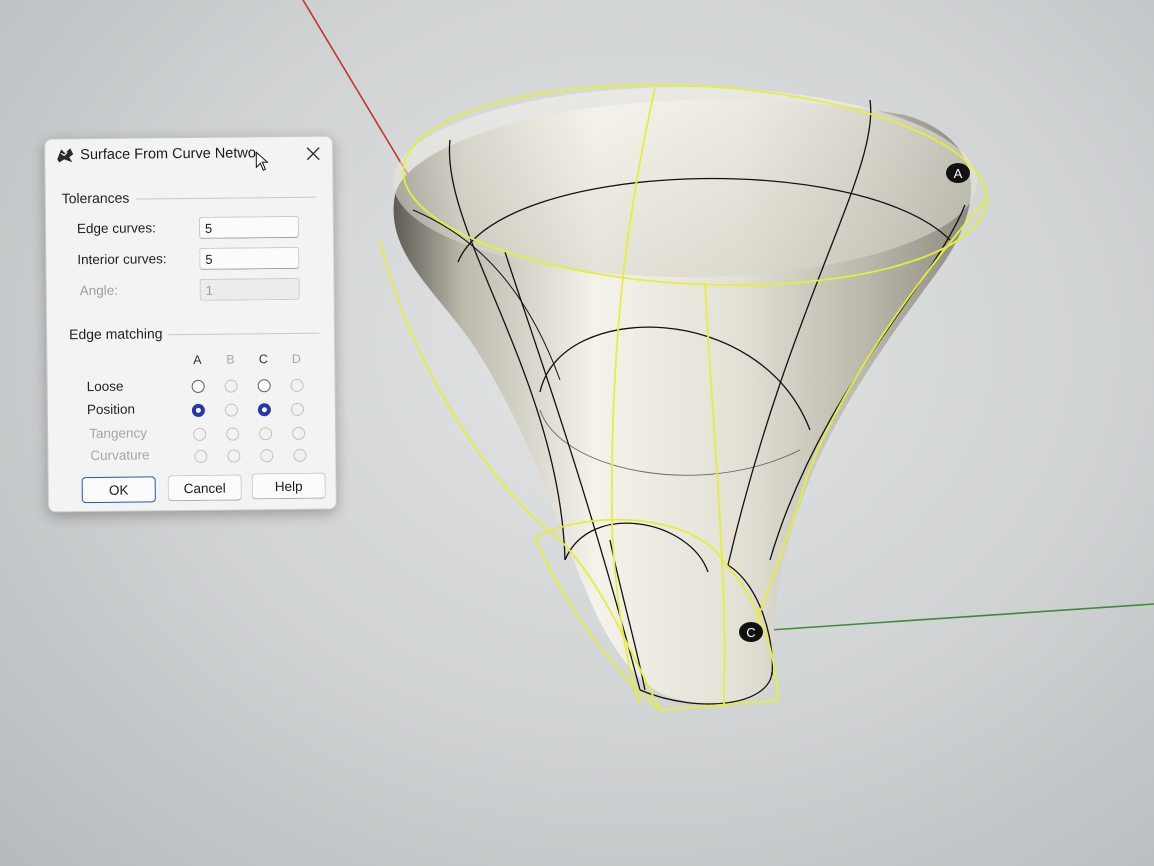 Image resolution: width=1154 pixels, height=866 pixels. I want to click on radio-loose-a, so click(198, 386).